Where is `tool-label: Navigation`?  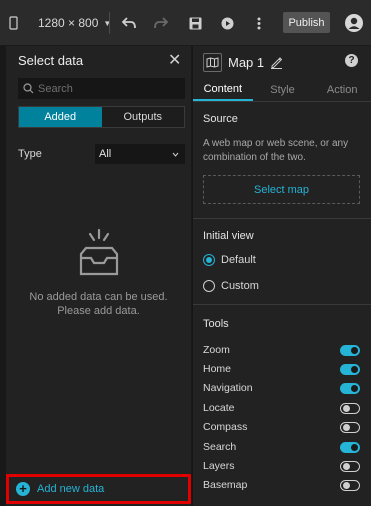 tool-label: Navigation is located at coordinates (228, 388).